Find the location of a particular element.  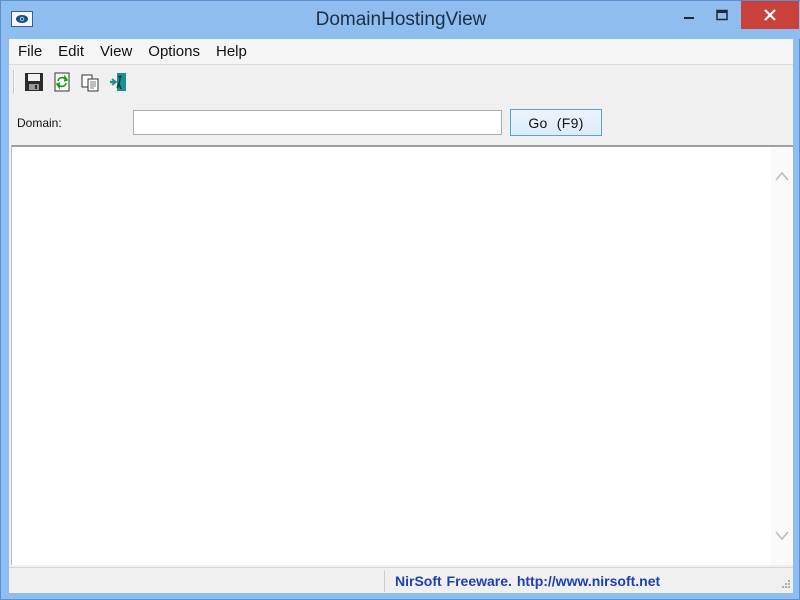

domain-input is located at coordinates (317, 122).